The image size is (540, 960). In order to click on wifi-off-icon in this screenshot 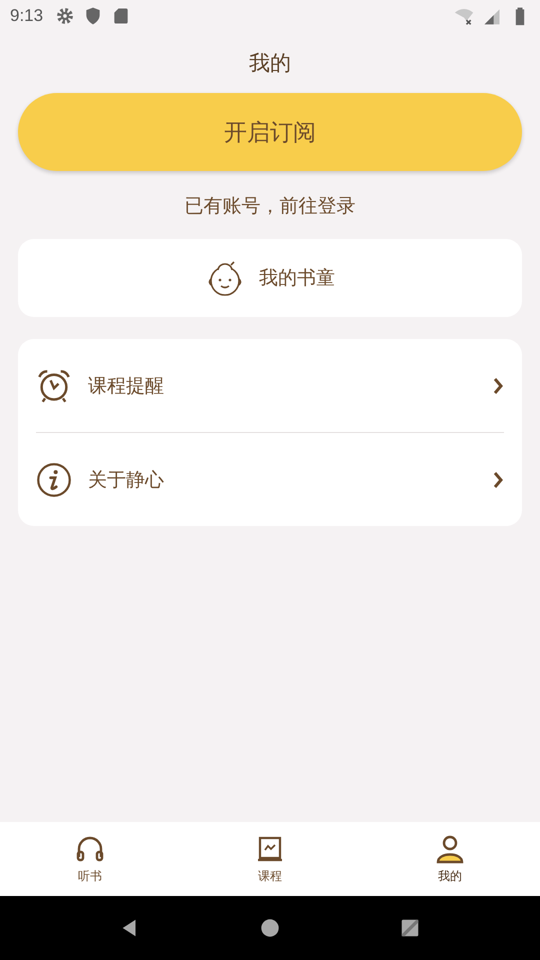, I will do `click(464, 16)`.